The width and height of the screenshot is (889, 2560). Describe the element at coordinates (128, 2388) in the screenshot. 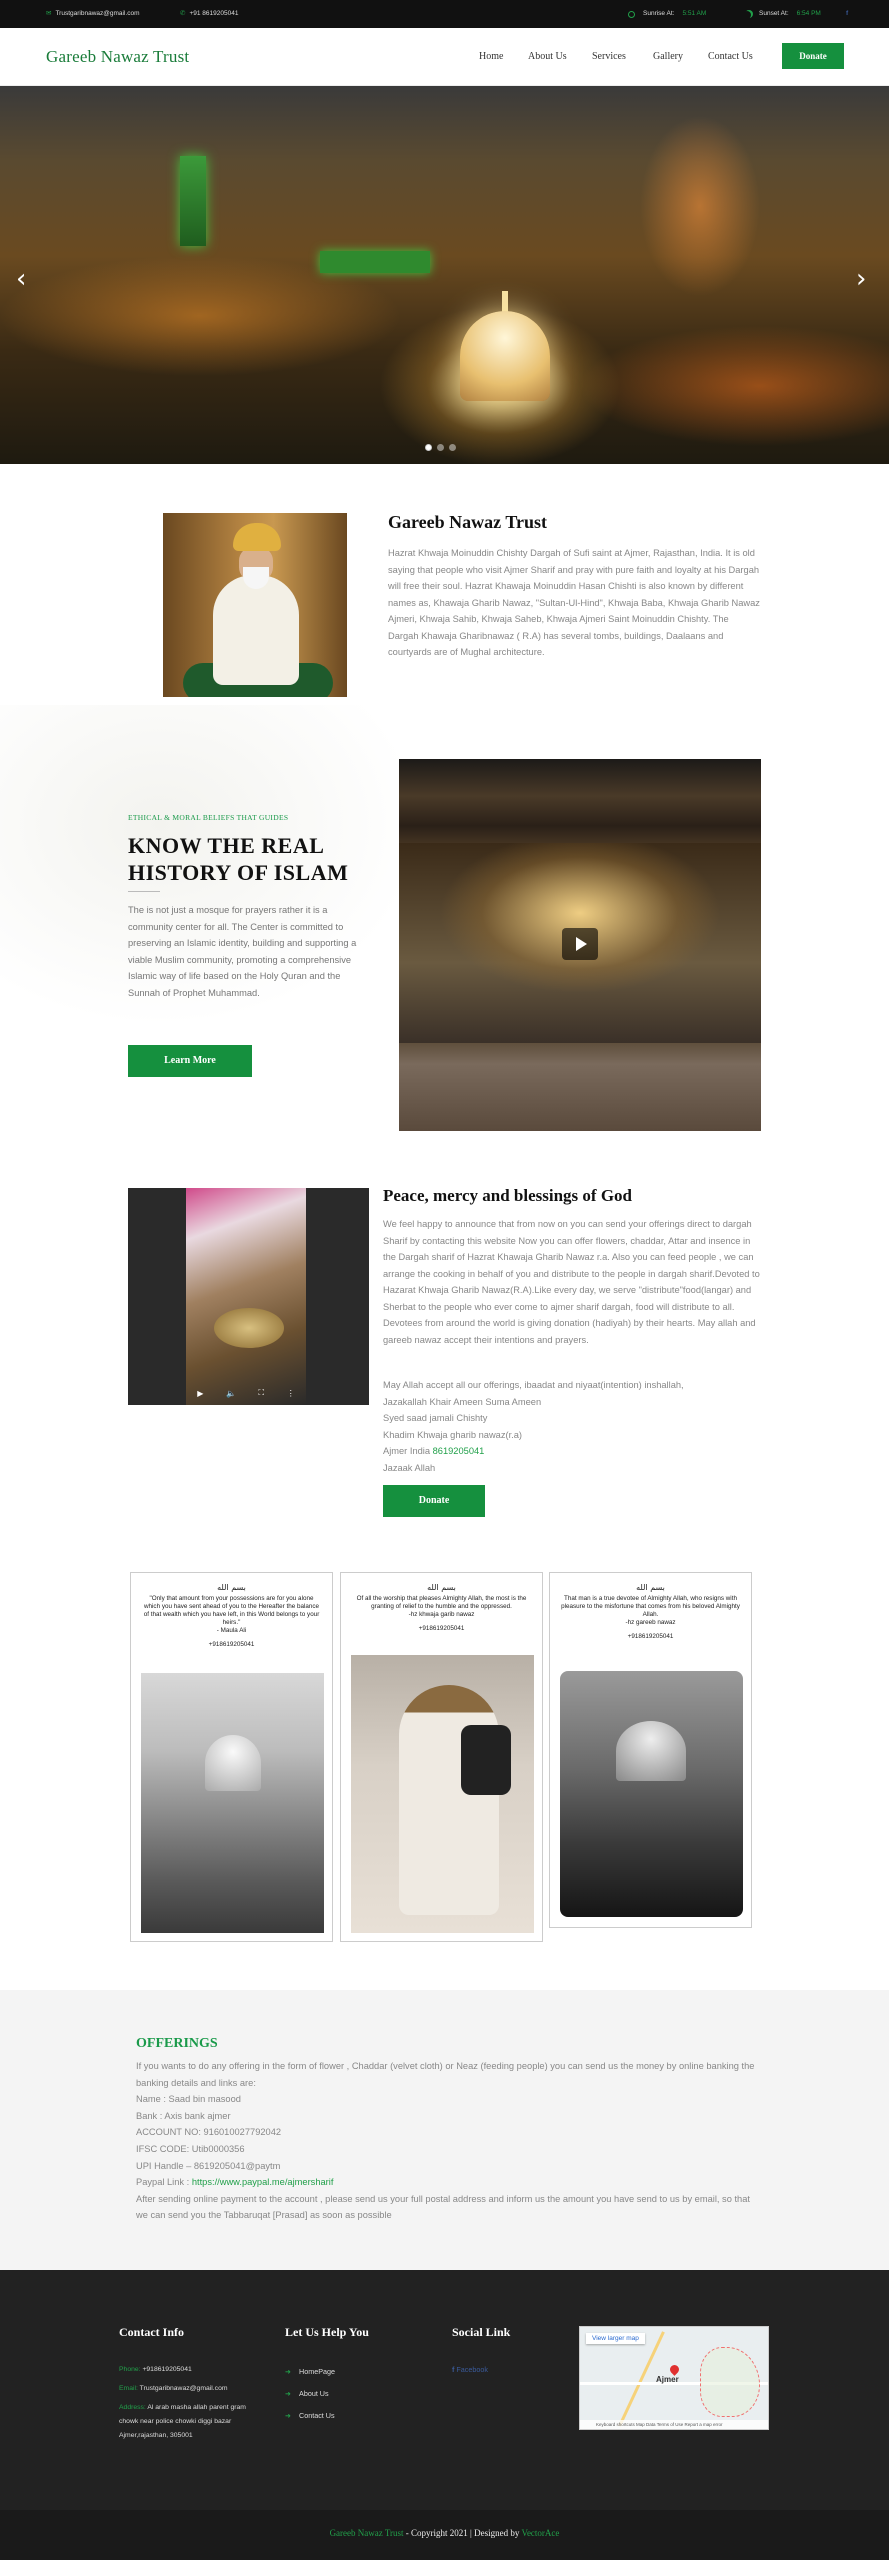

I see `footer-email-label: Email:` at that location.